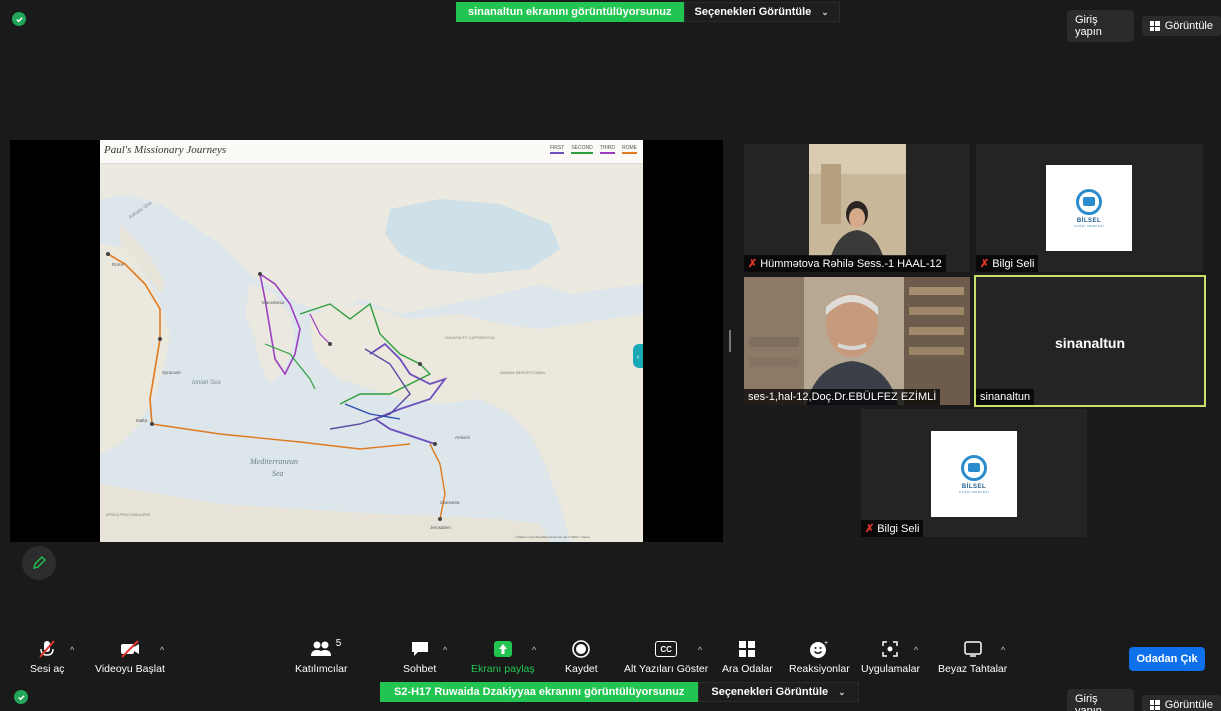  What do you see at coordinates (463, 437) in the screenshot?
I see `map-label-antioch: Antioch` at bounding box center [463, 437].